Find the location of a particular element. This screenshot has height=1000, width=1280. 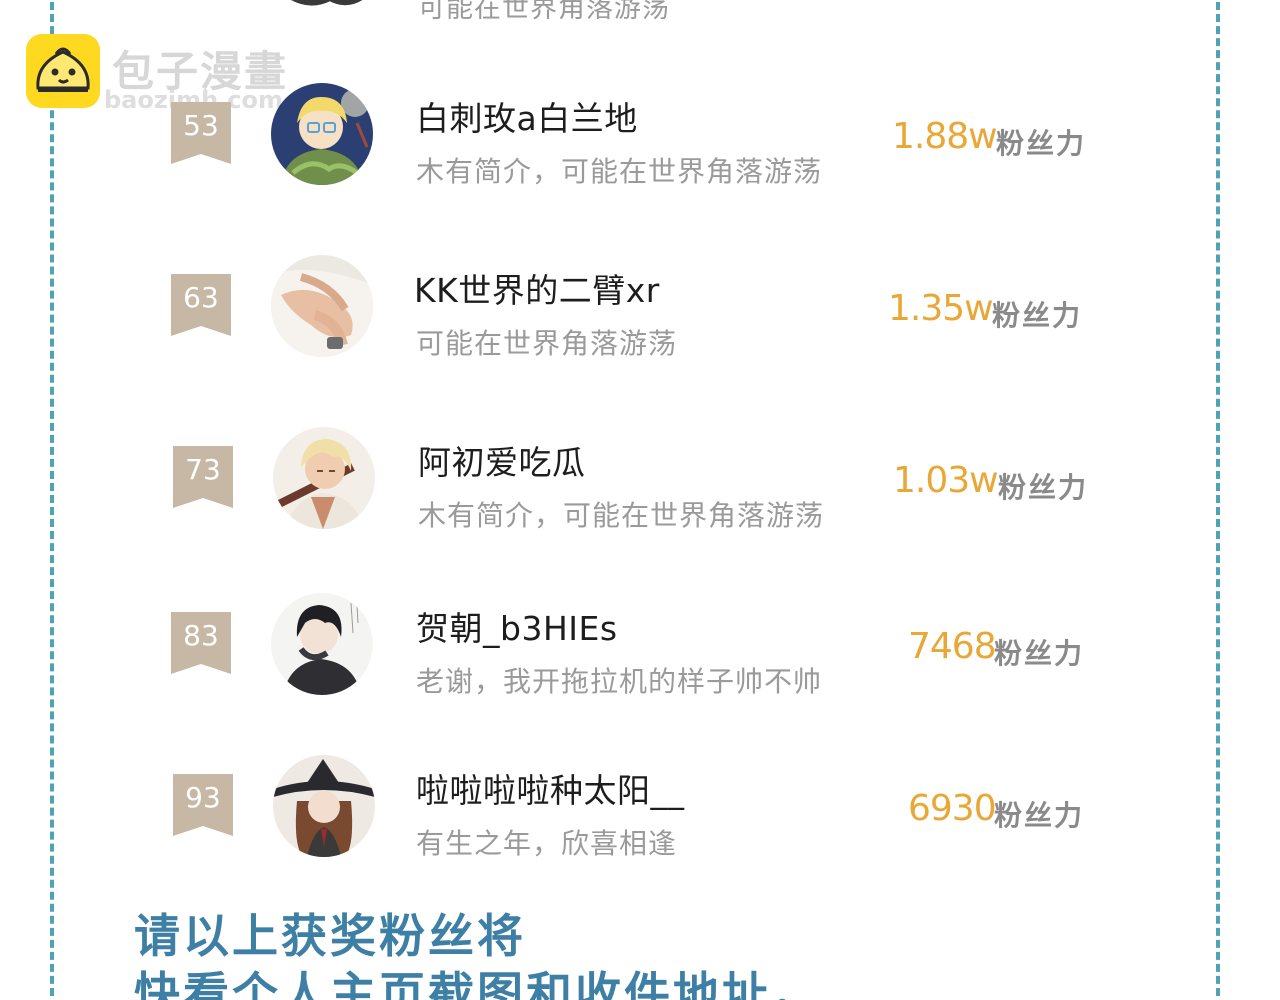

user-bio: 老谢，我开拖拉机的样子帅不帅 is located at coordinates (619, 681).